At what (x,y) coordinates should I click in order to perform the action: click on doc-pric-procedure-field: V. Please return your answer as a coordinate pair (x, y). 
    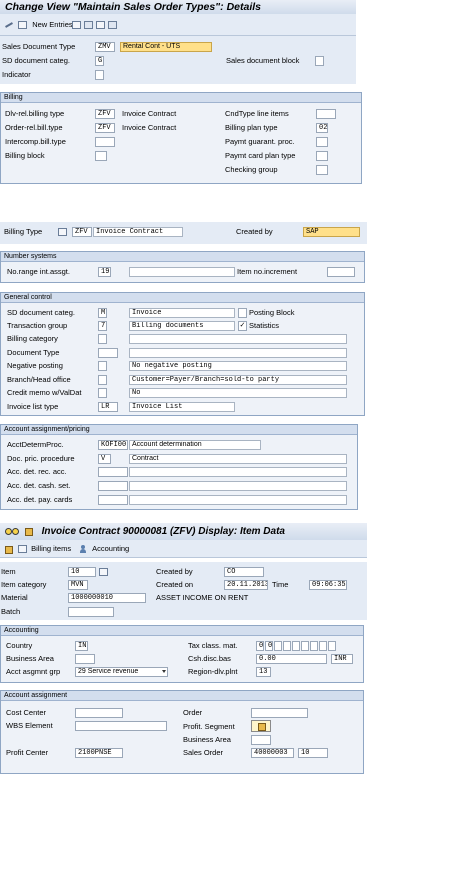
    Looking at the image, I should click on (104, 459).